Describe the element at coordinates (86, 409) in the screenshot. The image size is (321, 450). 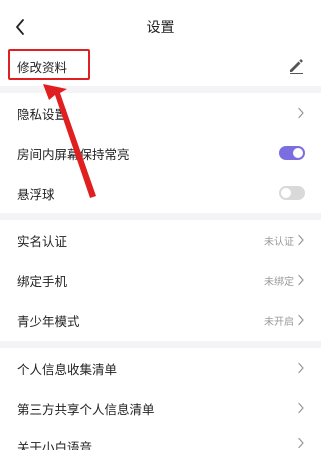
I see `third-party-label: 第三方共享个人信息清单` at that location.